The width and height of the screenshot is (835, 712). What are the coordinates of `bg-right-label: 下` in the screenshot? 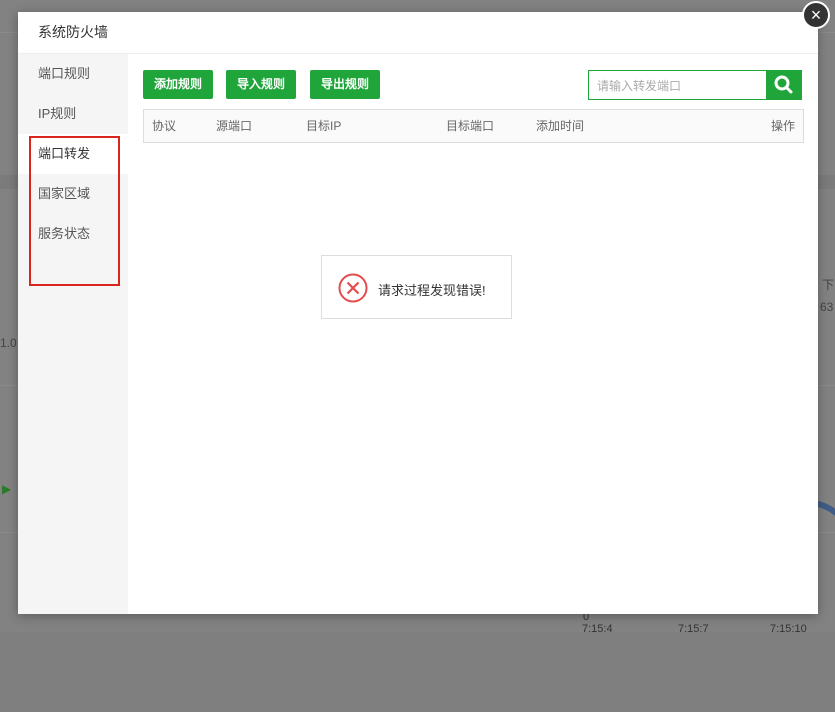 It's located at (828, 285).